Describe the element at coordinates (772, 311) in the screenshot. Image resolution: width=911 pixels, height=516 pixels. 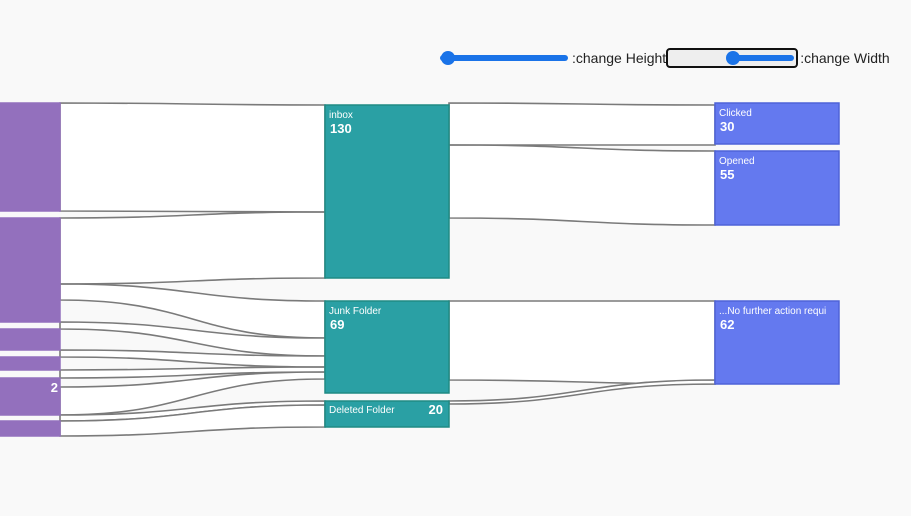
I see `node-label-noaction: ...No further action requi` at that location.